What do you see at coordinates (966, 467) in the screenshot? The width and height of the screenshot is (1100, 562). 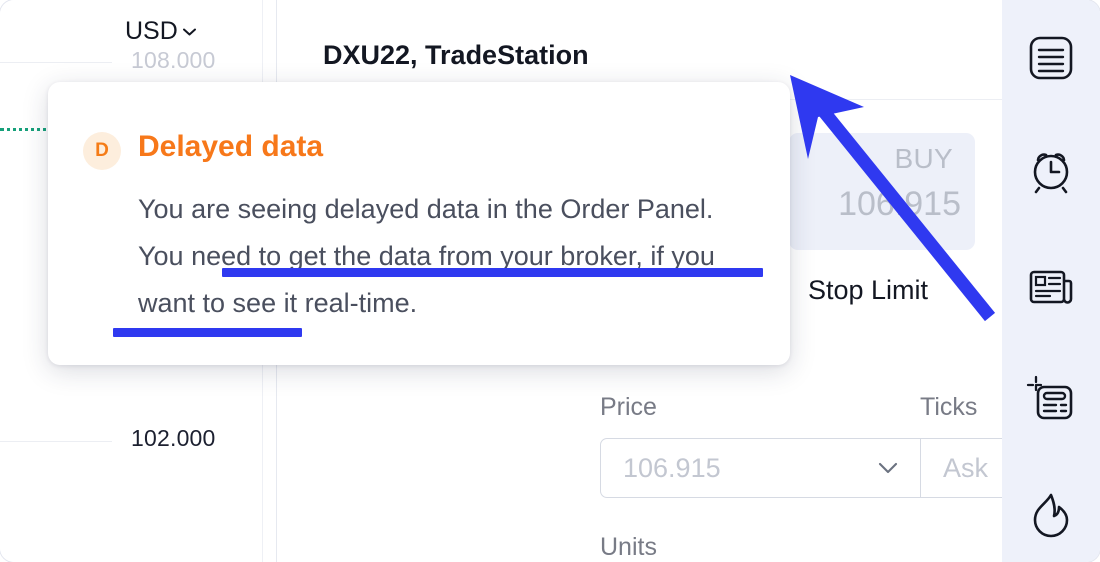 I see `ticks-input-value: Ask` at bounding box center [966, 467].